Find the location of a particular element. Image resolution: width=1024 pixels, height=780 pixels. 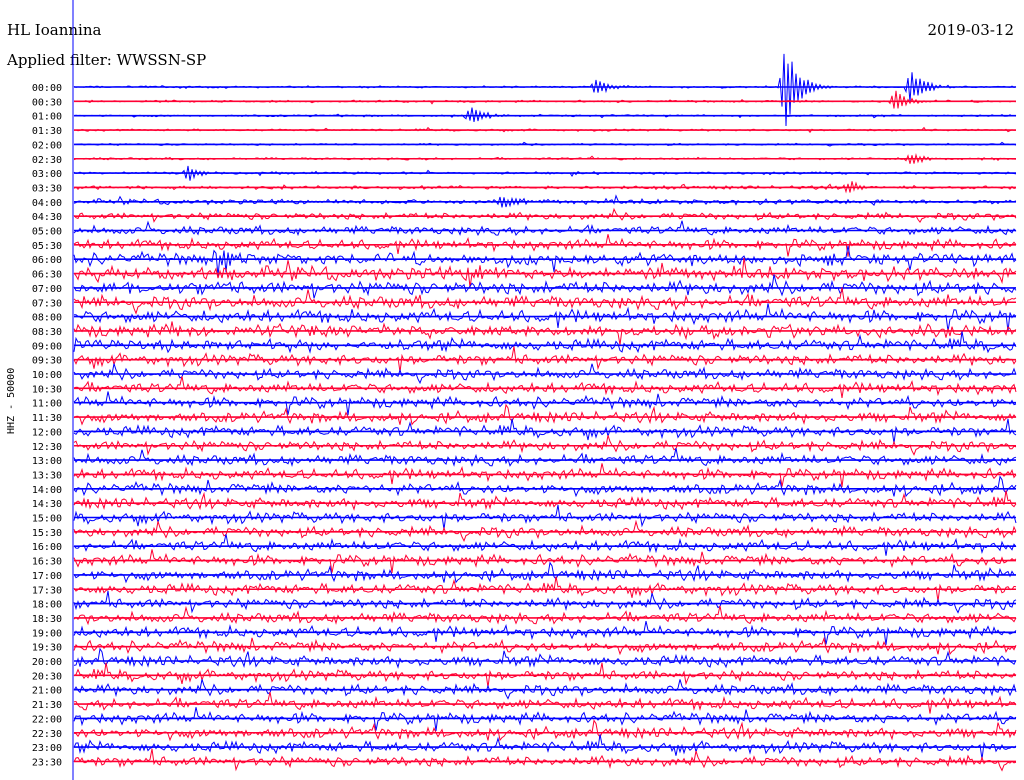

time-tick-label: 18:30 is located at coordinates (47, 619).